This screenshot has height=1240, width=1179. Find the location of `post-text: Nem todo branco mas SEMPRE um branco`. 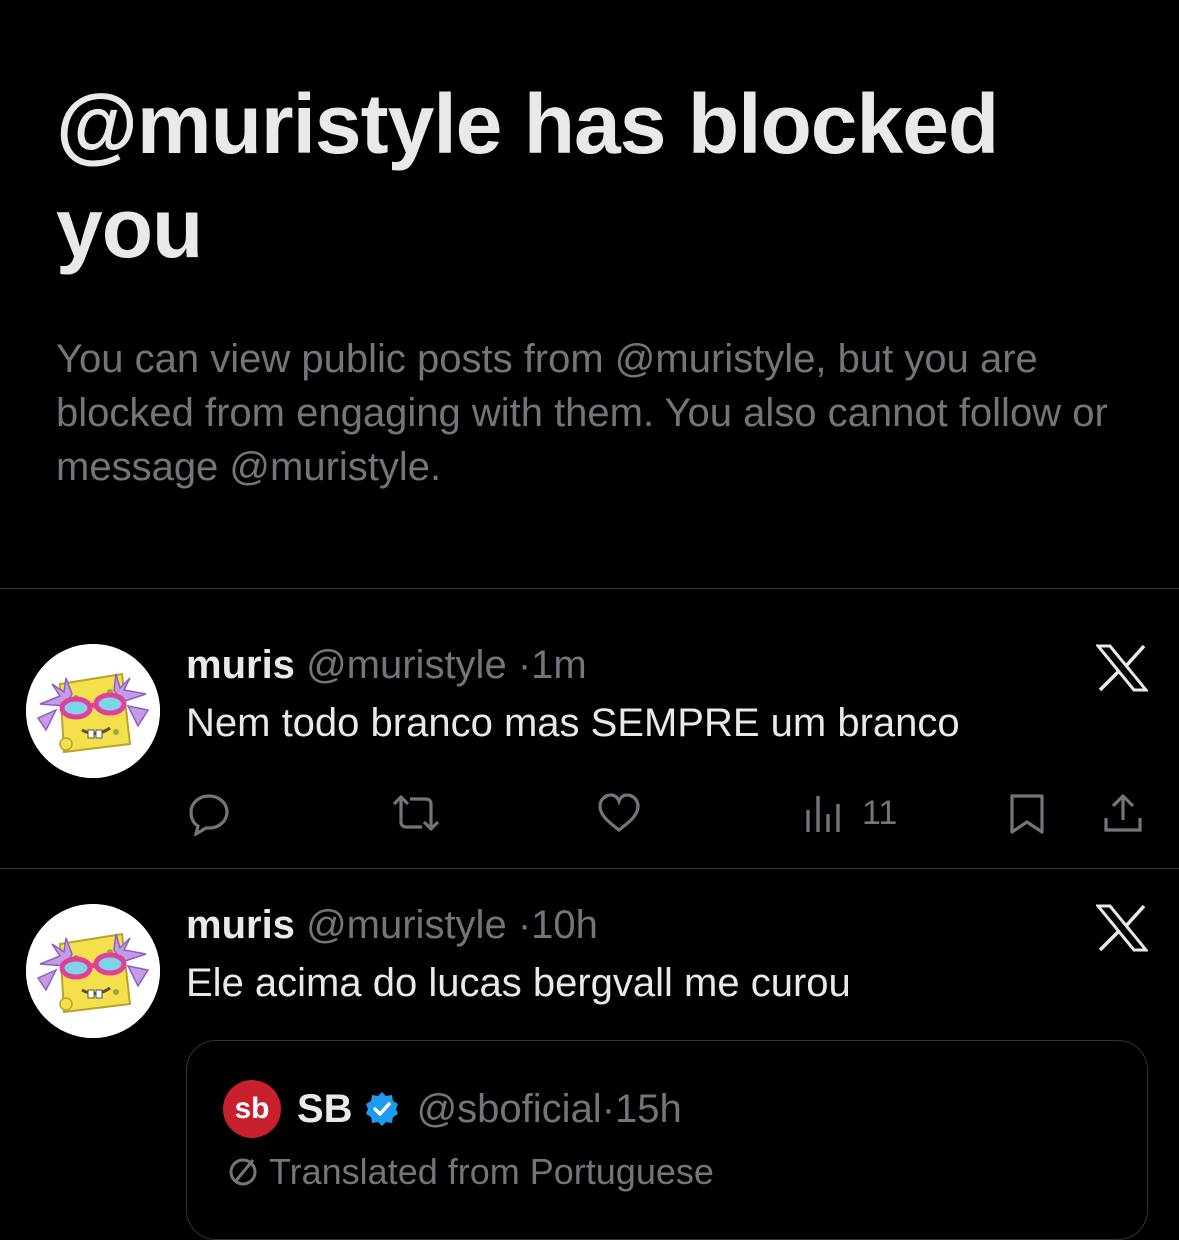

post-text: Nem todo branco mas SEMPRE um branco is located at coordinates (573, 723).